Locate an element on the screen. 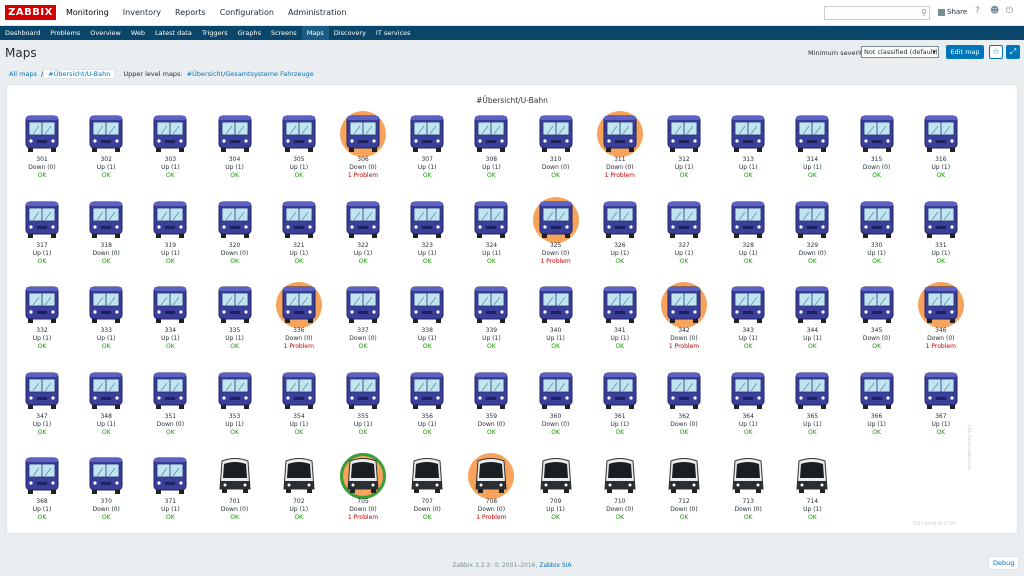 The width and height of the screenshot is (1024, 576). map-node-301: 301 Down (0) OK is located at coordinates (42, 148).